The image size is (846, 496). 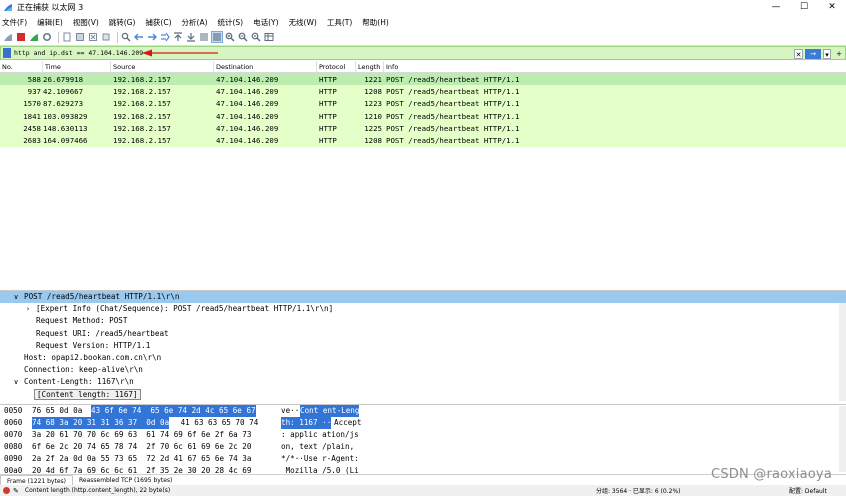 What do you see at coordinates (101, 423) in the screenshot?
I see `bytes-hex-highlight: 74 68 3a 20 31 31 36 37 0d 0a` at bounding box center [101, 423].